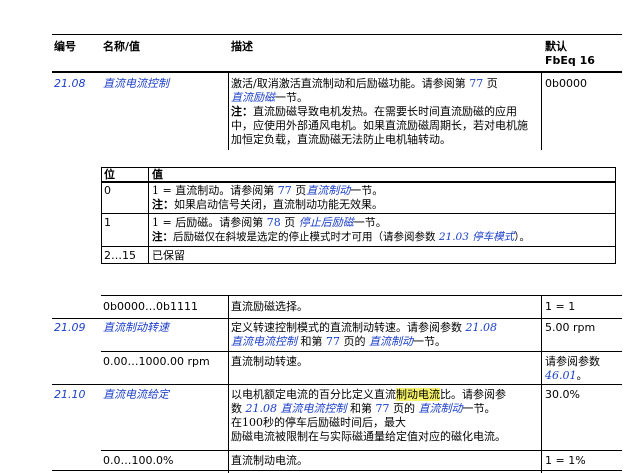 This screenshot has width=629, height=473. Describe the element at coordinates (556, 46) in the screenshot. I see `header-default-line1: 默认` at that location.